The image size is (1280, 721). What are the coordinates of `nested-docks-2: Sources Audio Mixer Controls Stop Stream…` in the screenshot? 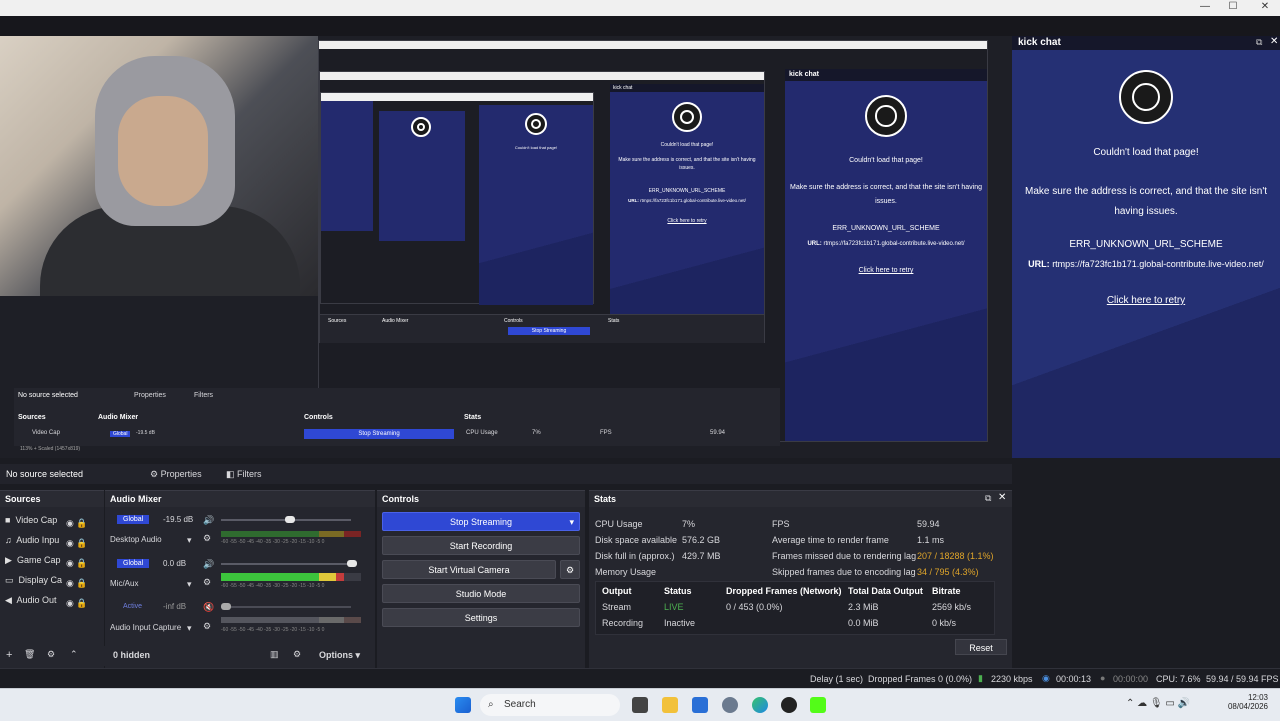 It's located at (542, 328).